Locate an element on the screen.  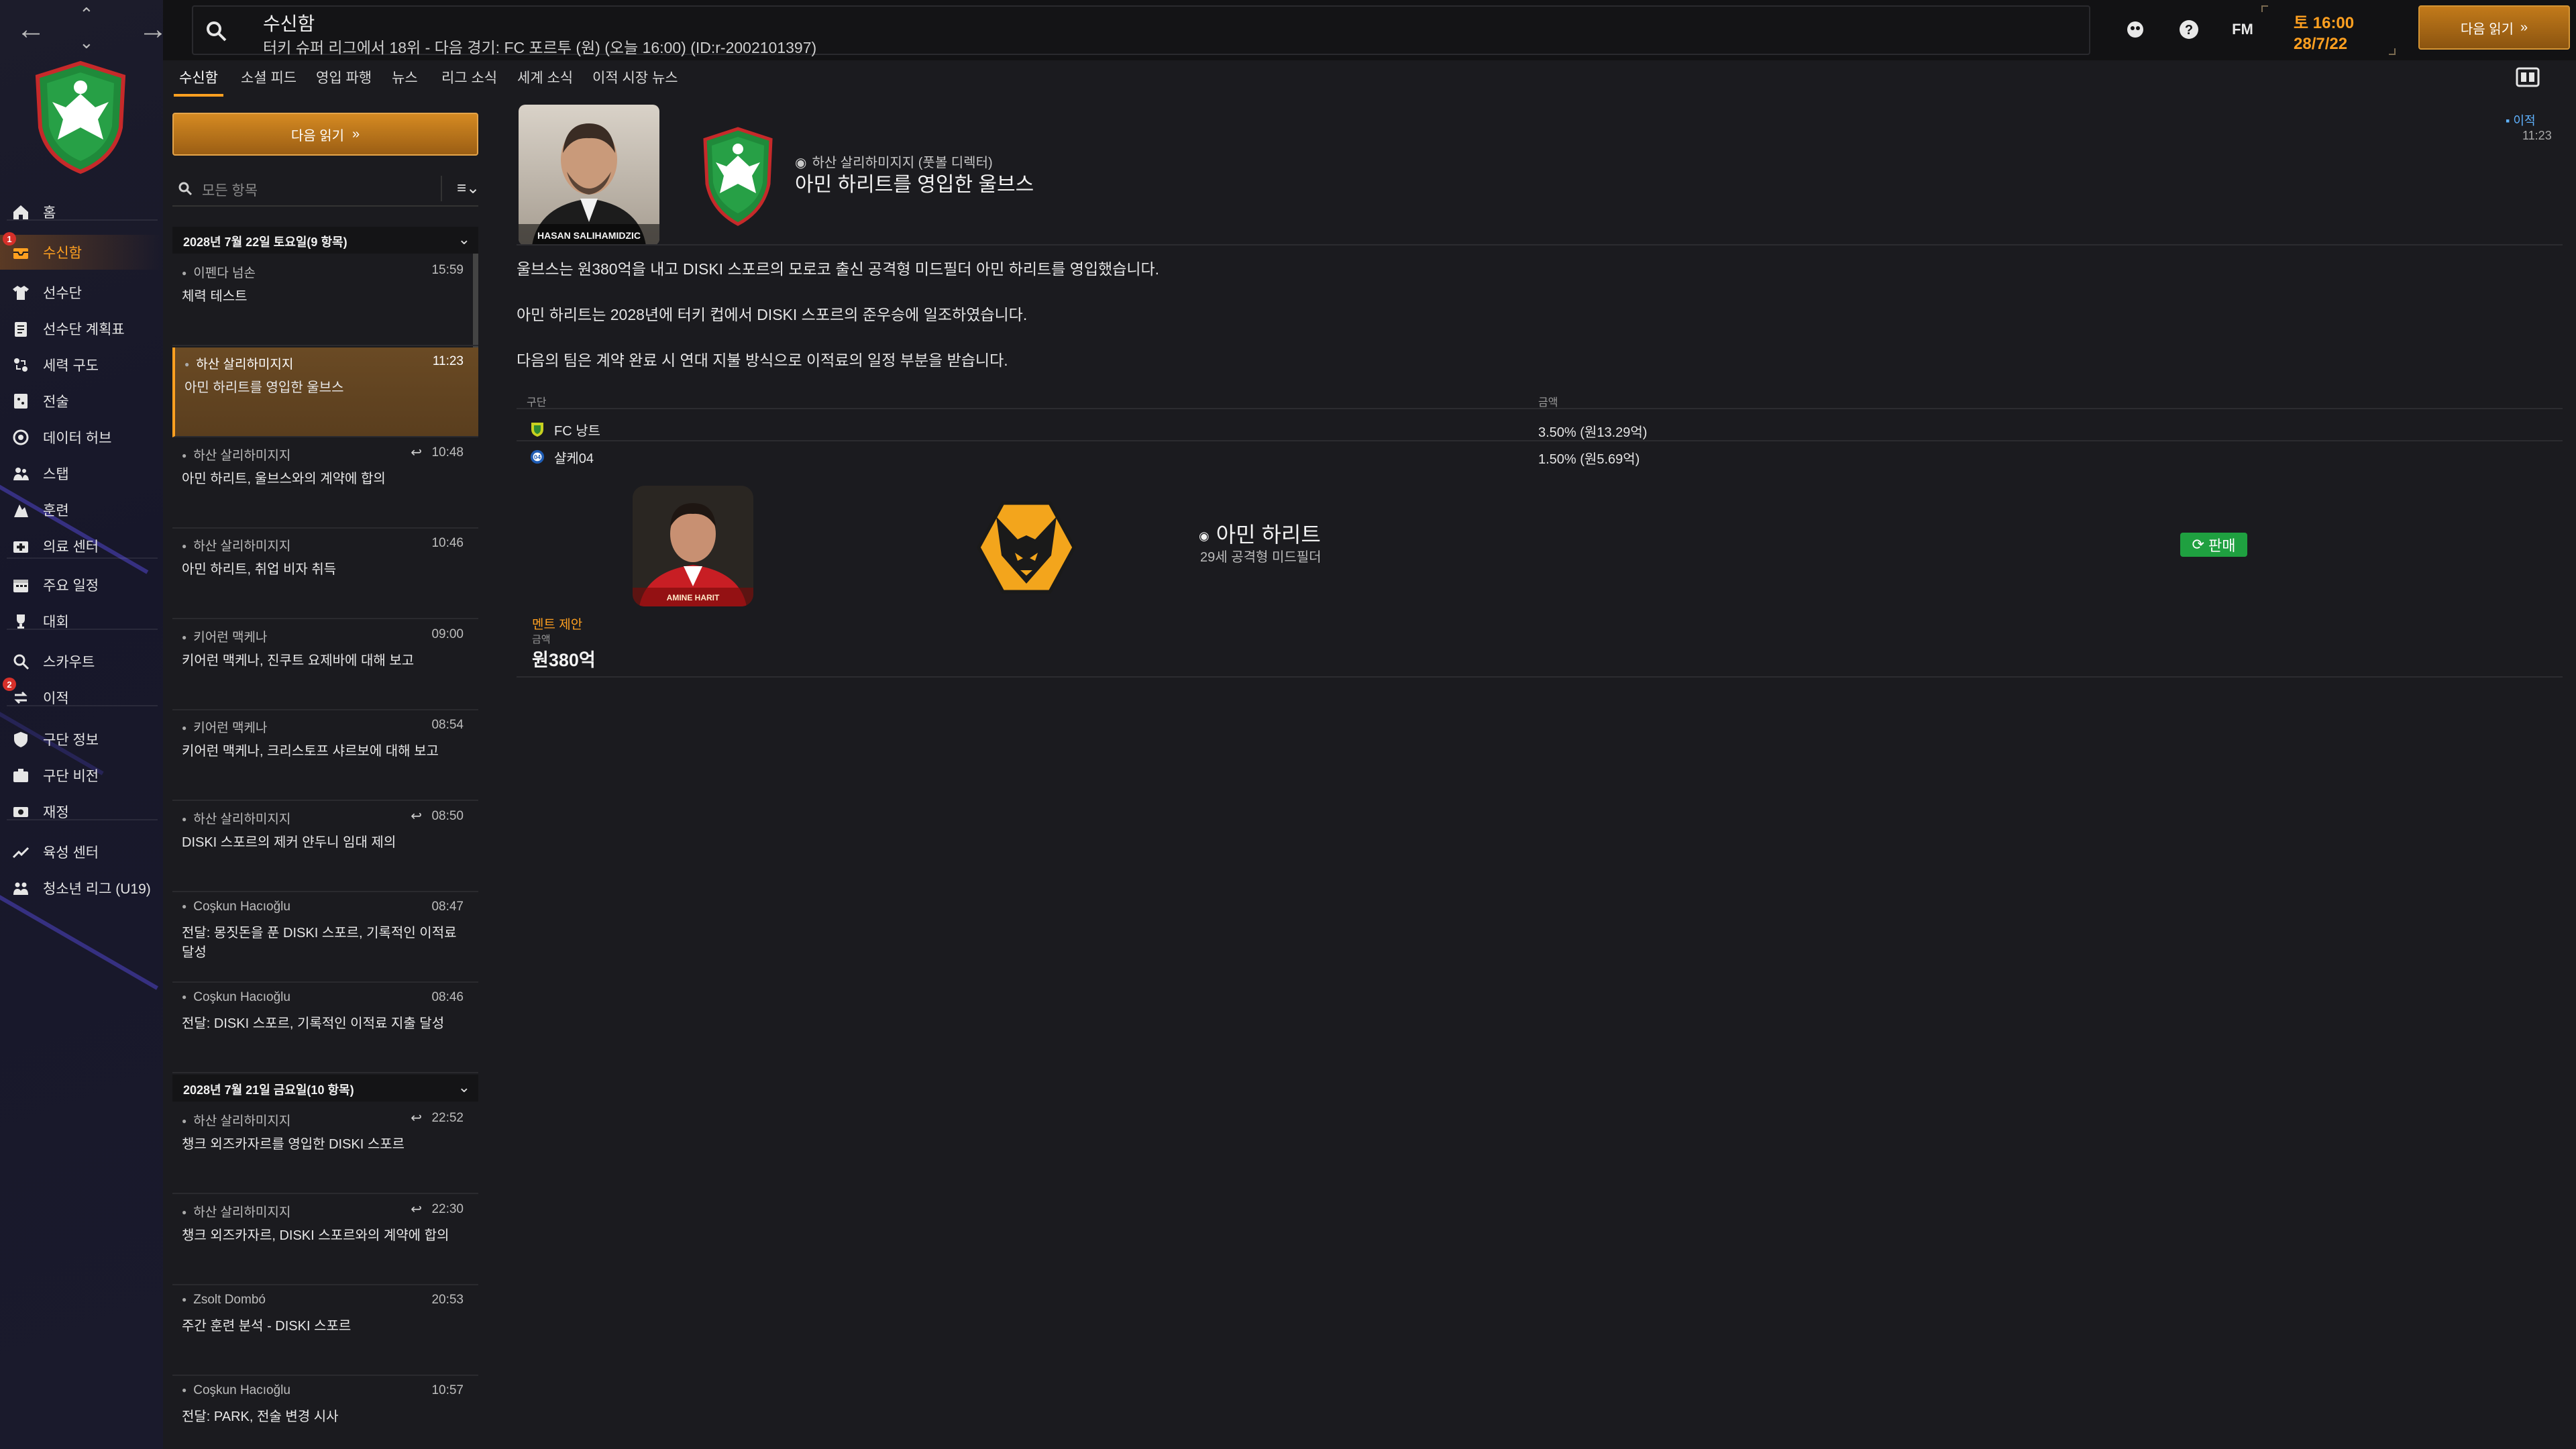
layout-toggle-icon is located at coordinates (2527, 77).